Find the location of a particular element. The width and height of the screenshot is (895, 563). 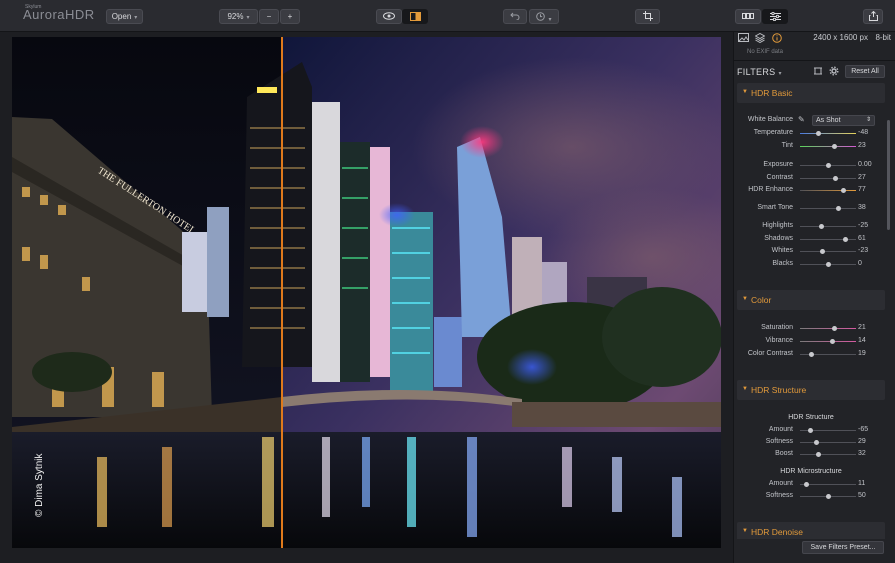

slider-label: Temperature is located at coordinates (773, 132).